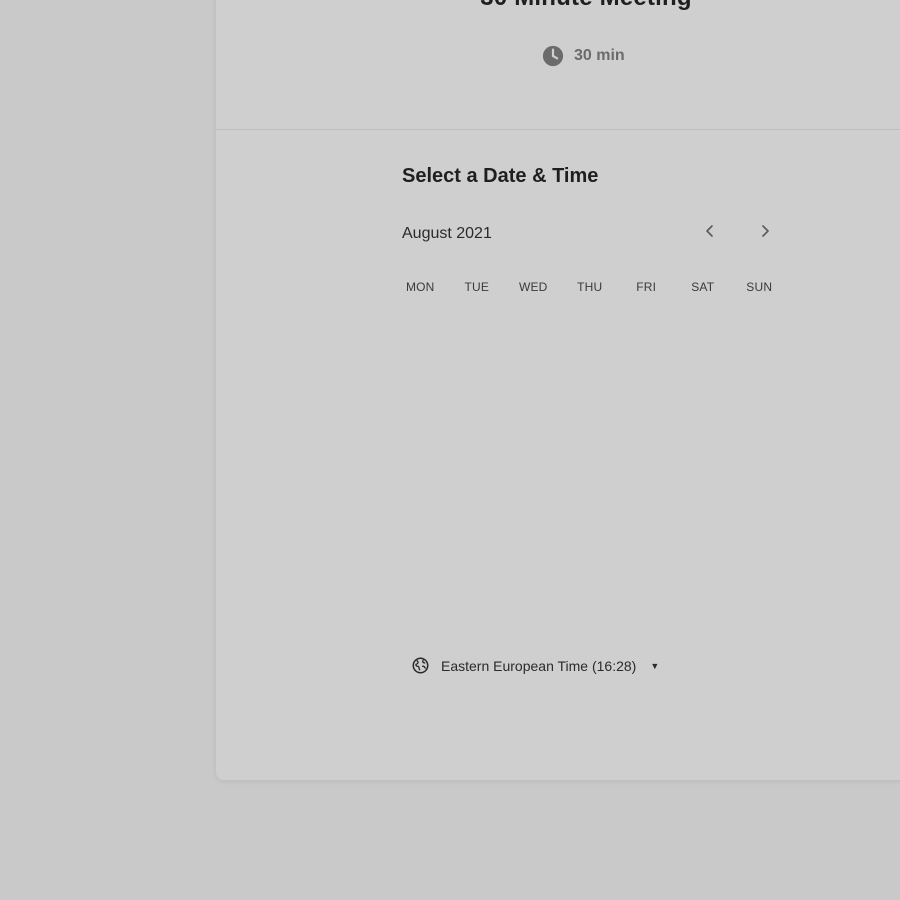  What do you see at coordinates (599, 55) in the screenshot?
I see `duration-label: 30 min` at bounding box center [599, 55].